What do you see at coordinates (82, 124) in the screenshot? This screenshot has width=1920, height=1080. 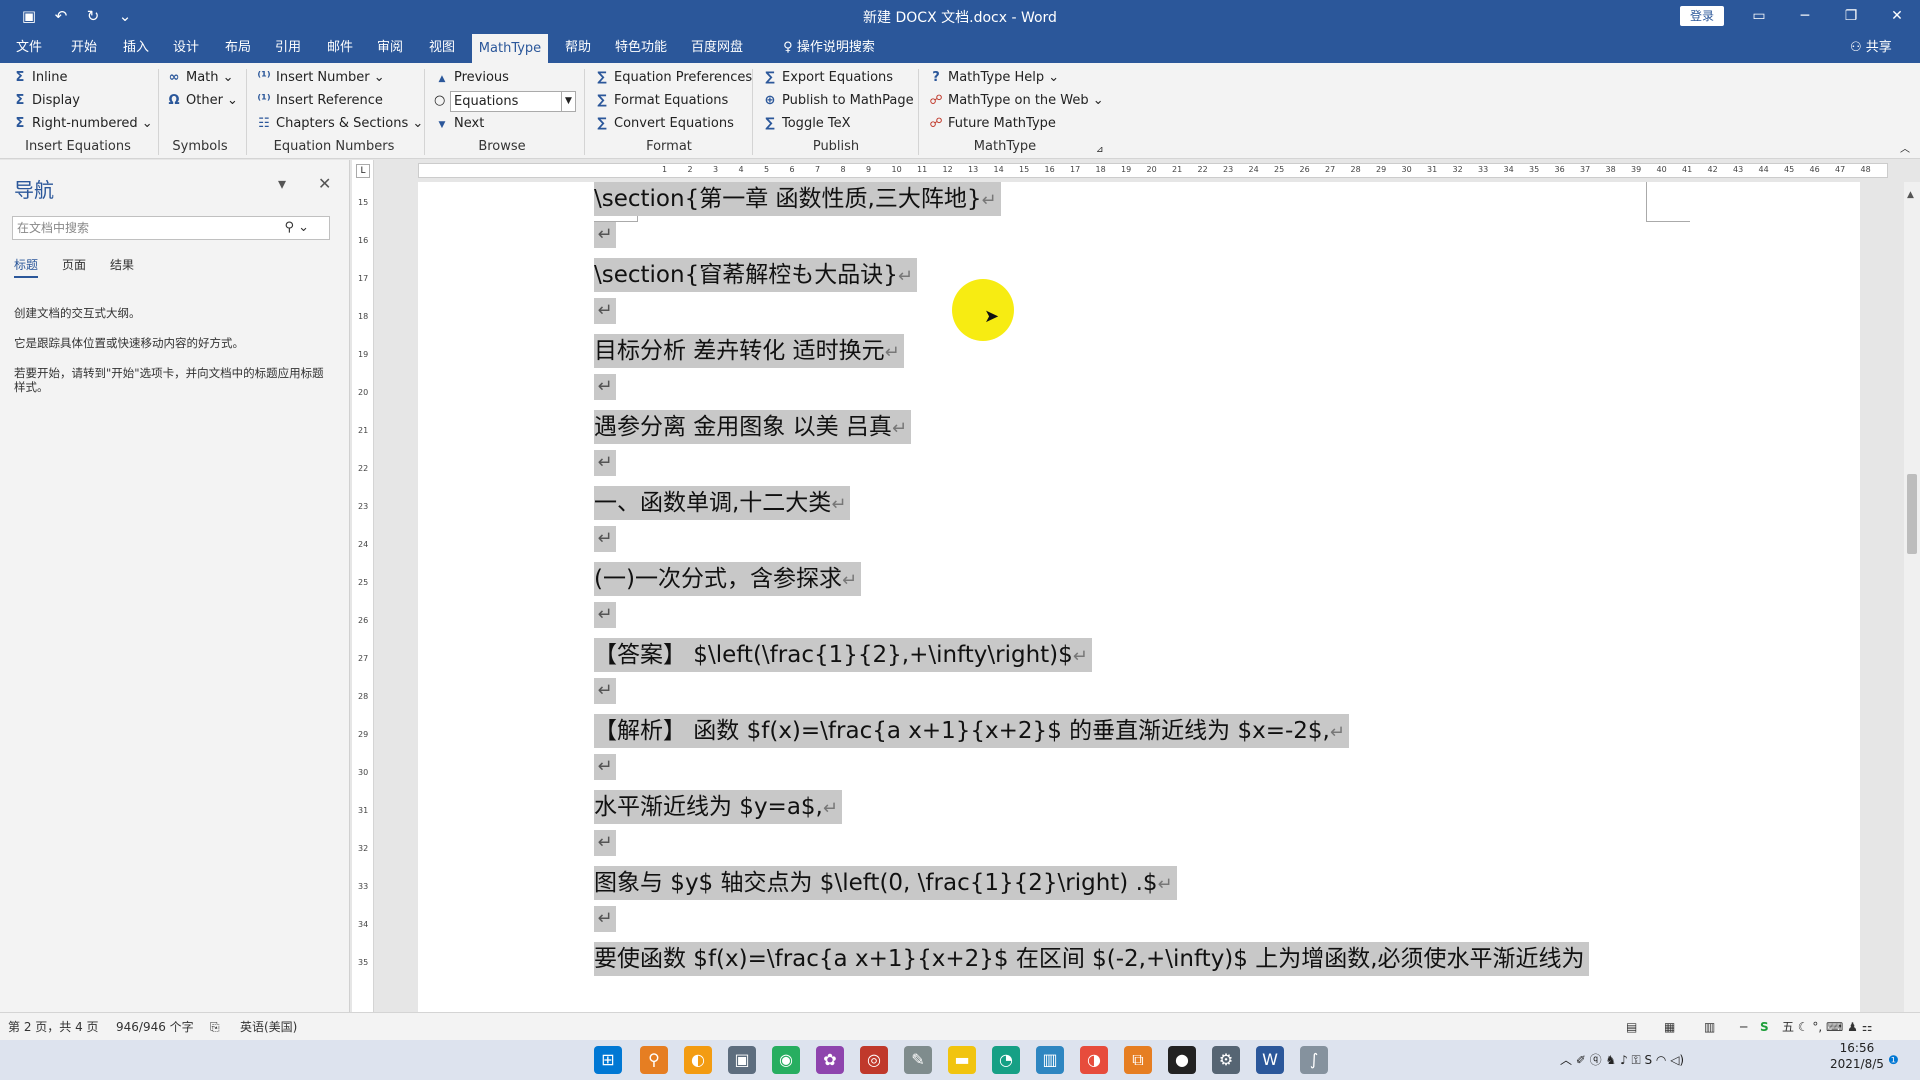 I see `right-numbered-button: Σ Right-numbered ⌄` at bounding box center [82, 124].